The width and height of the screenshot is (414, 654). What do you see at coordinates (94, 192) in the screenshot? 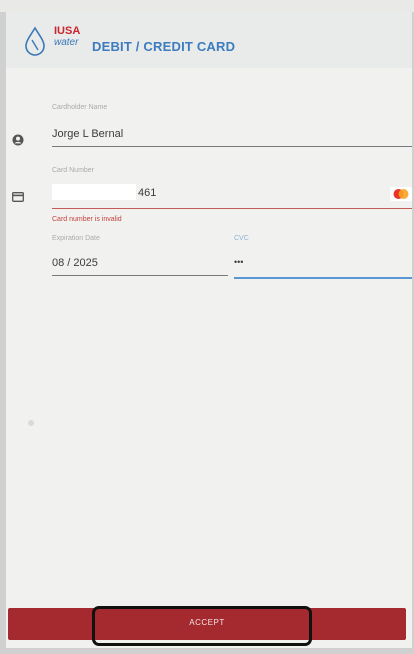
I see `card-number-masked` at bounding box center [94, 192].